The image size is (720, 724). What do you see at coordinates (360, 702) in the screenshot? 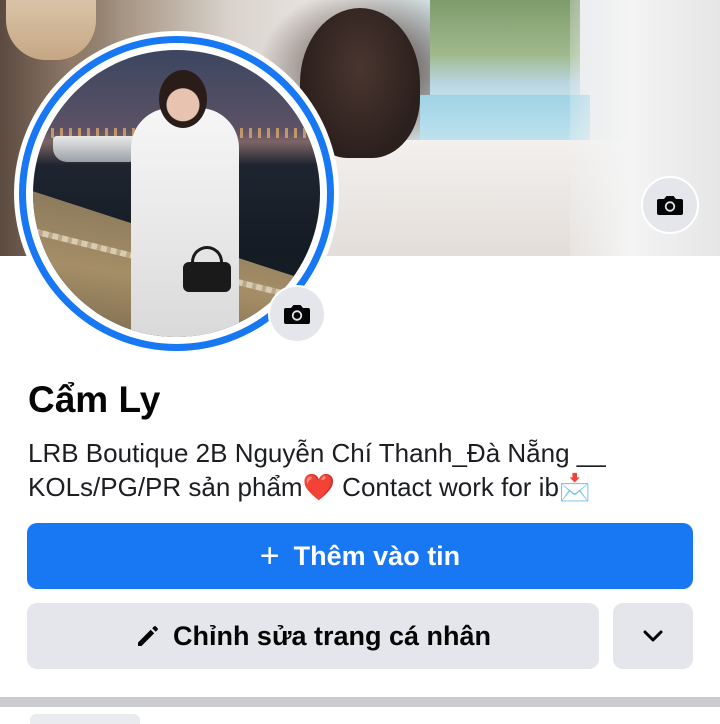
I see `section-divider` at bounding box center [360, 702].